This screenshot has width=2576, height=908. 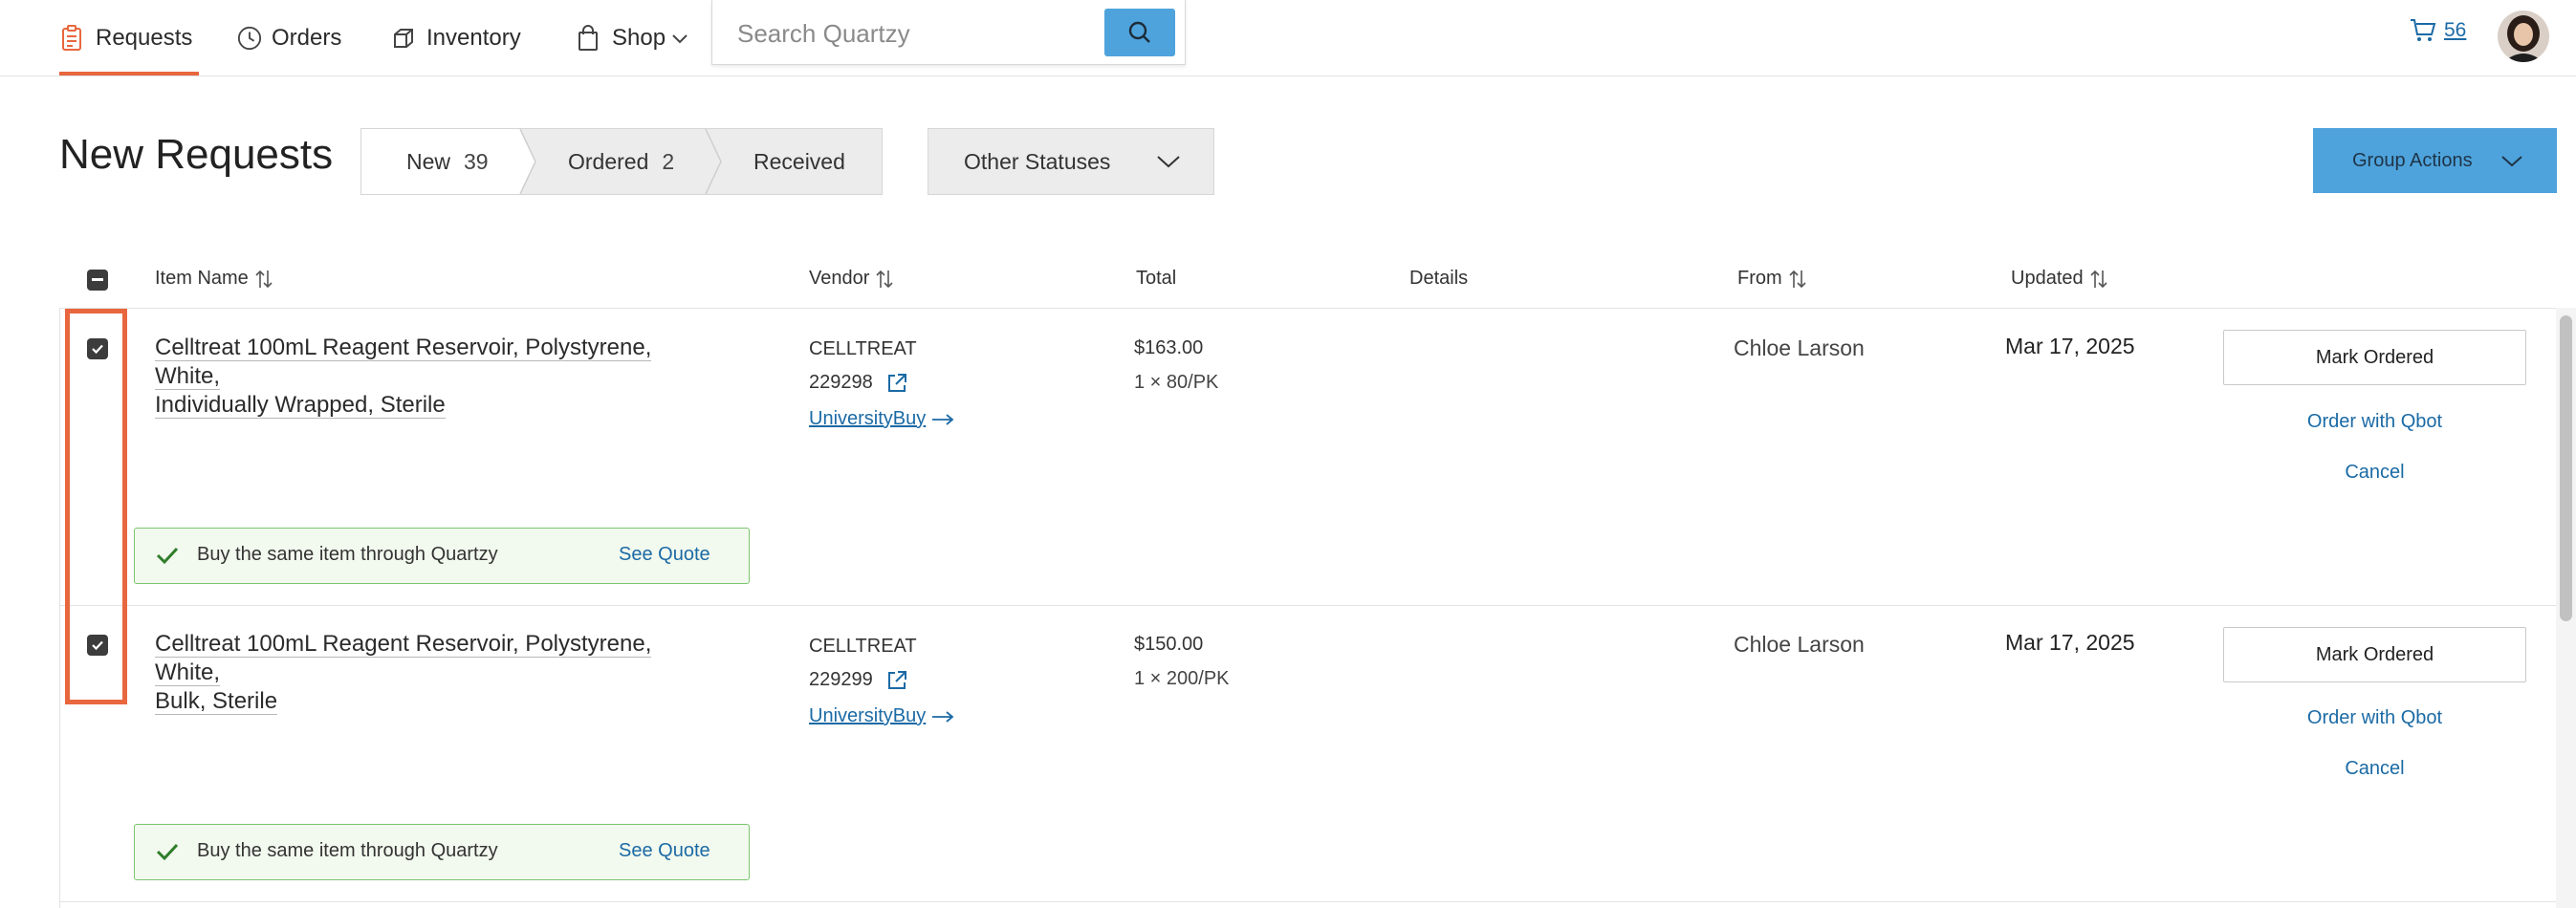 I want to click on cart-count: 56, so click(x=2455, y=30).